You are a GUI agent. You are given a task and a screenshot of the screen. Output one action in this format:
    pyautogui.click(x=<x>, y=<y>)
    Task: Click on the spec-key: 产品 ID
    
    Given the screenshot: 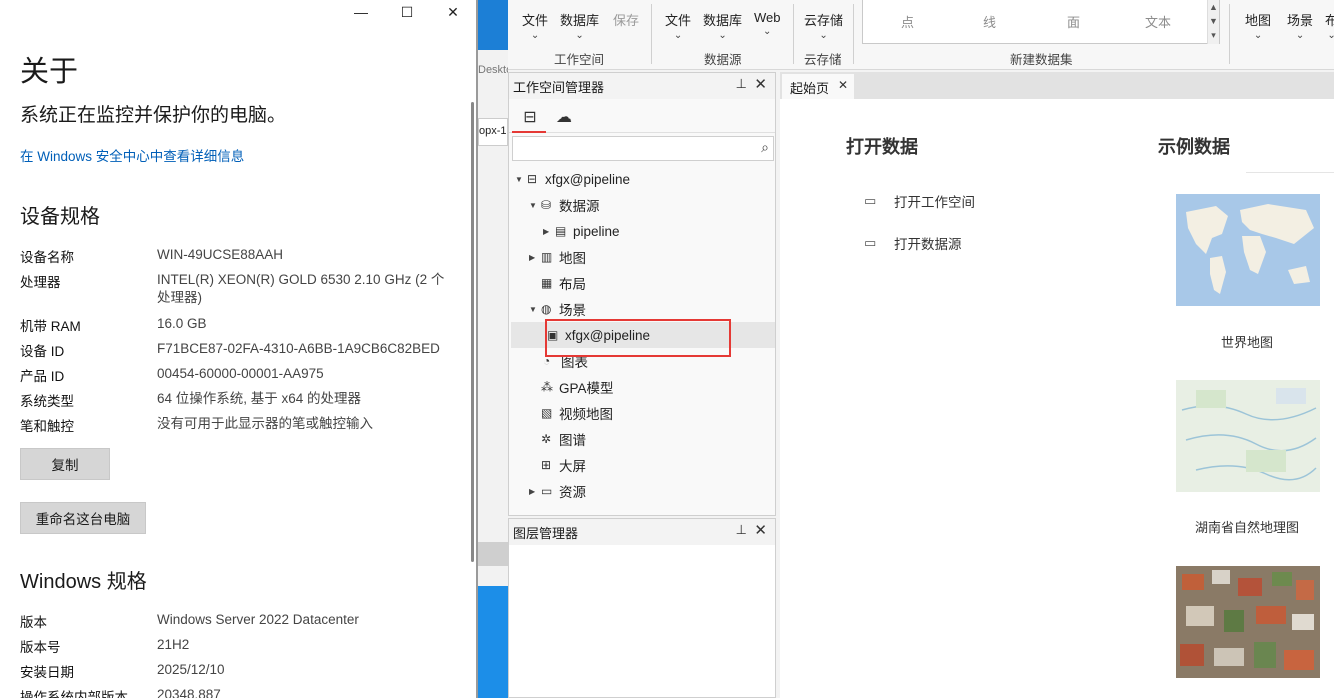 What is the action you would take?
    pyautogui.click(x=42, y=376)
    